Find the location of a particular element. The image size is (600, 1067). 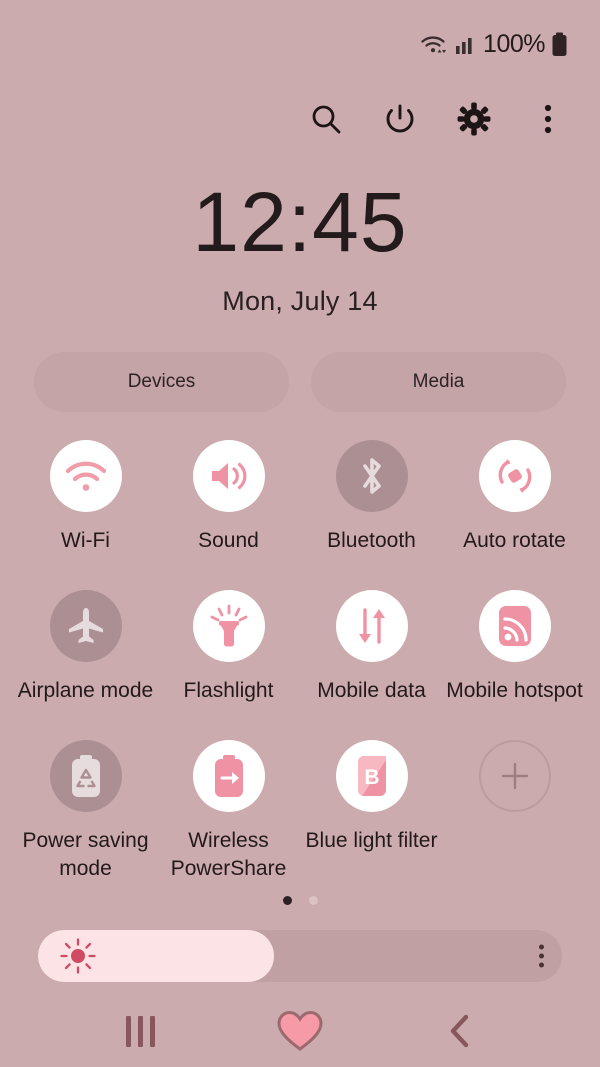

recents-icon is located at coordinates (140, 1031).